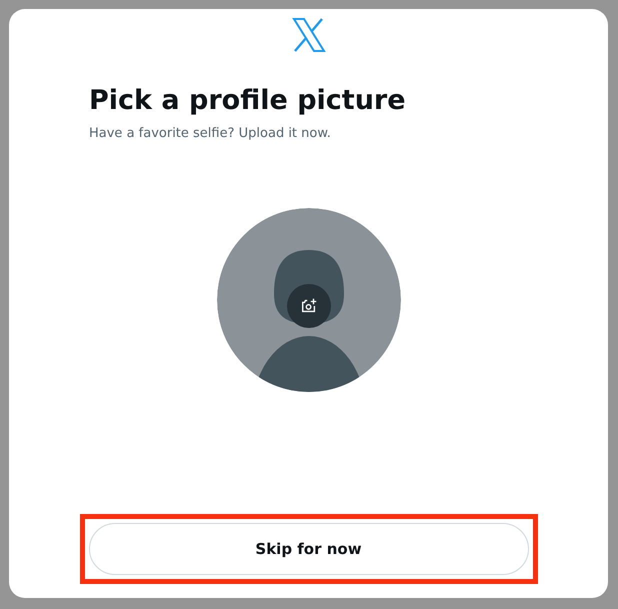 This screenshot has height=609, width=618. Describe the element at coordinates (210, 133) in the screenshot. I see `dialog-subtitle: Have a favorite selfie? Upload it now.` at that location.